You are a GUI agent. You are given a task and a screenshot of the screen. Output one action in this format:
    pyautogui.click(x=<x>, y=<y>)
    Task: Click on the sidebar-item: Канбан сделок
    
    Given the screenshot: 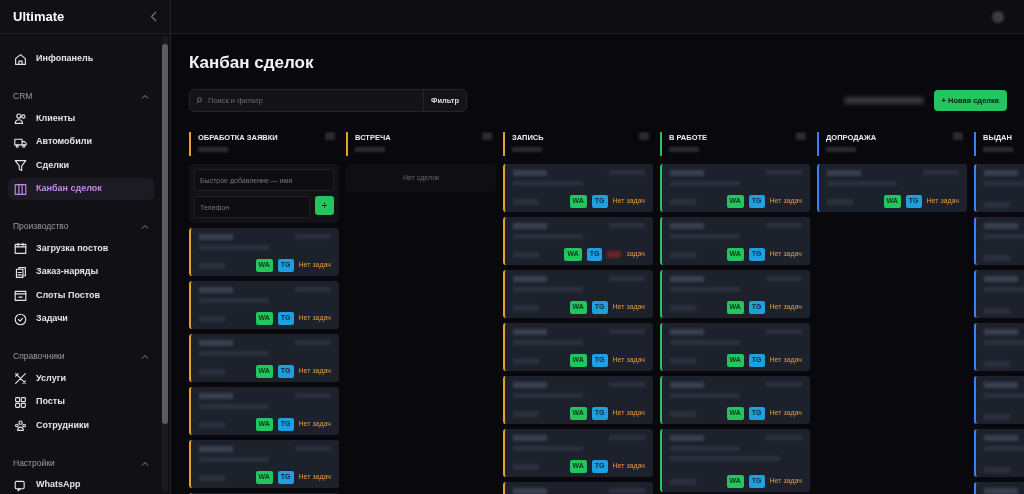 What is the action you would take?
    pyautogui.click(x=81, y=189)
    